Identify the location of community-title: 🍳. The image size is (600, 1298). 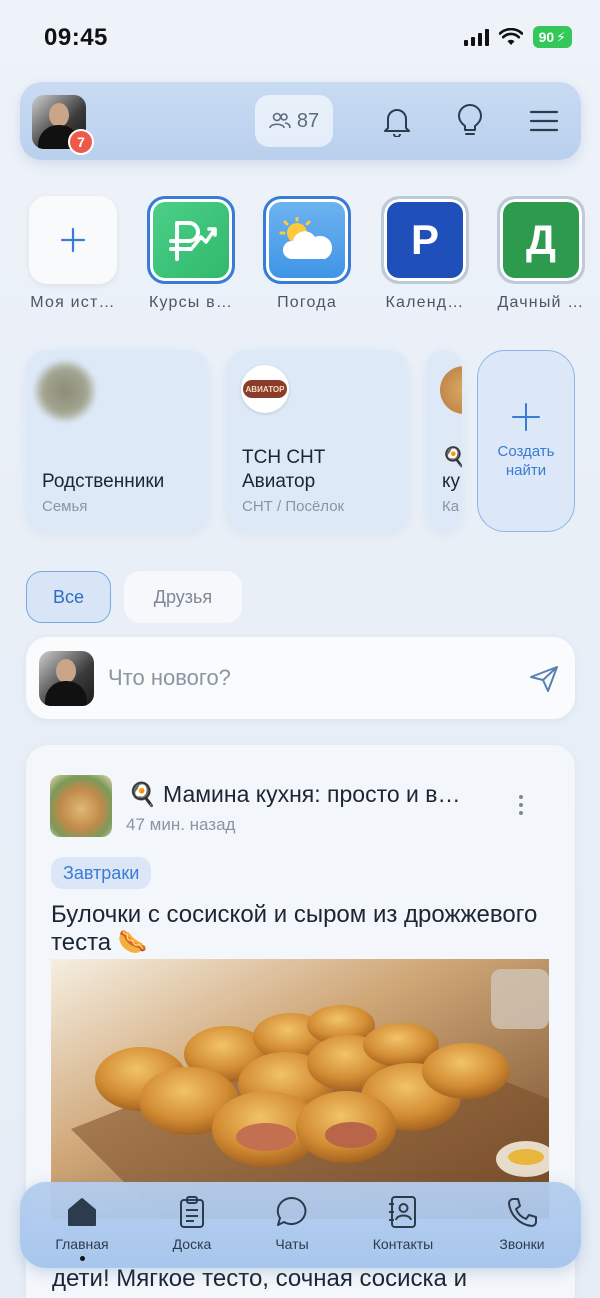
(452, 457).